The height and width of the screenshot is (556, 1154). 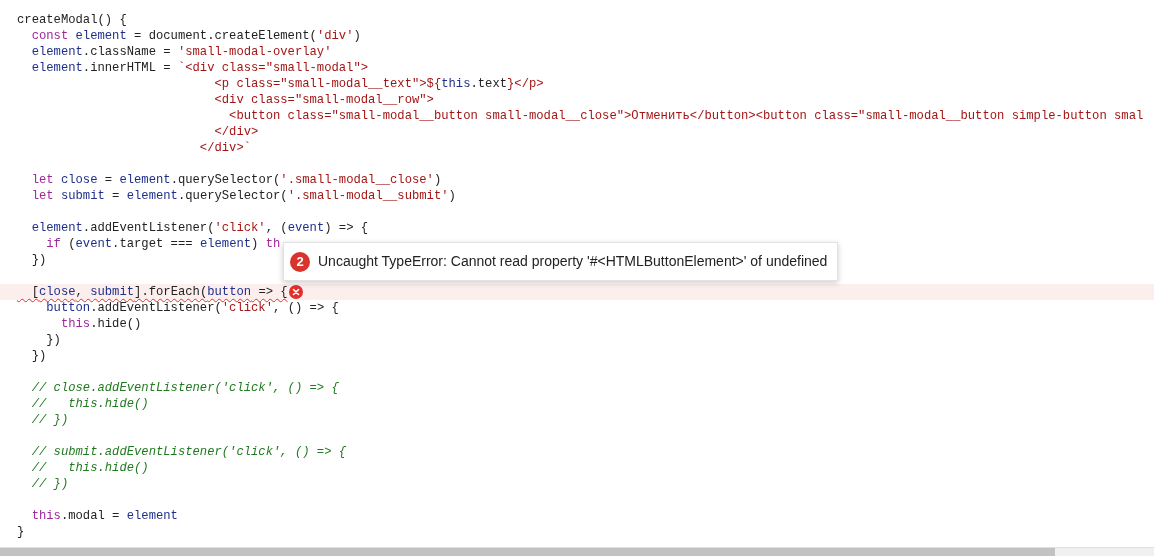 I want to click on horizontal-scrollbar, so click(x=577, y=551).